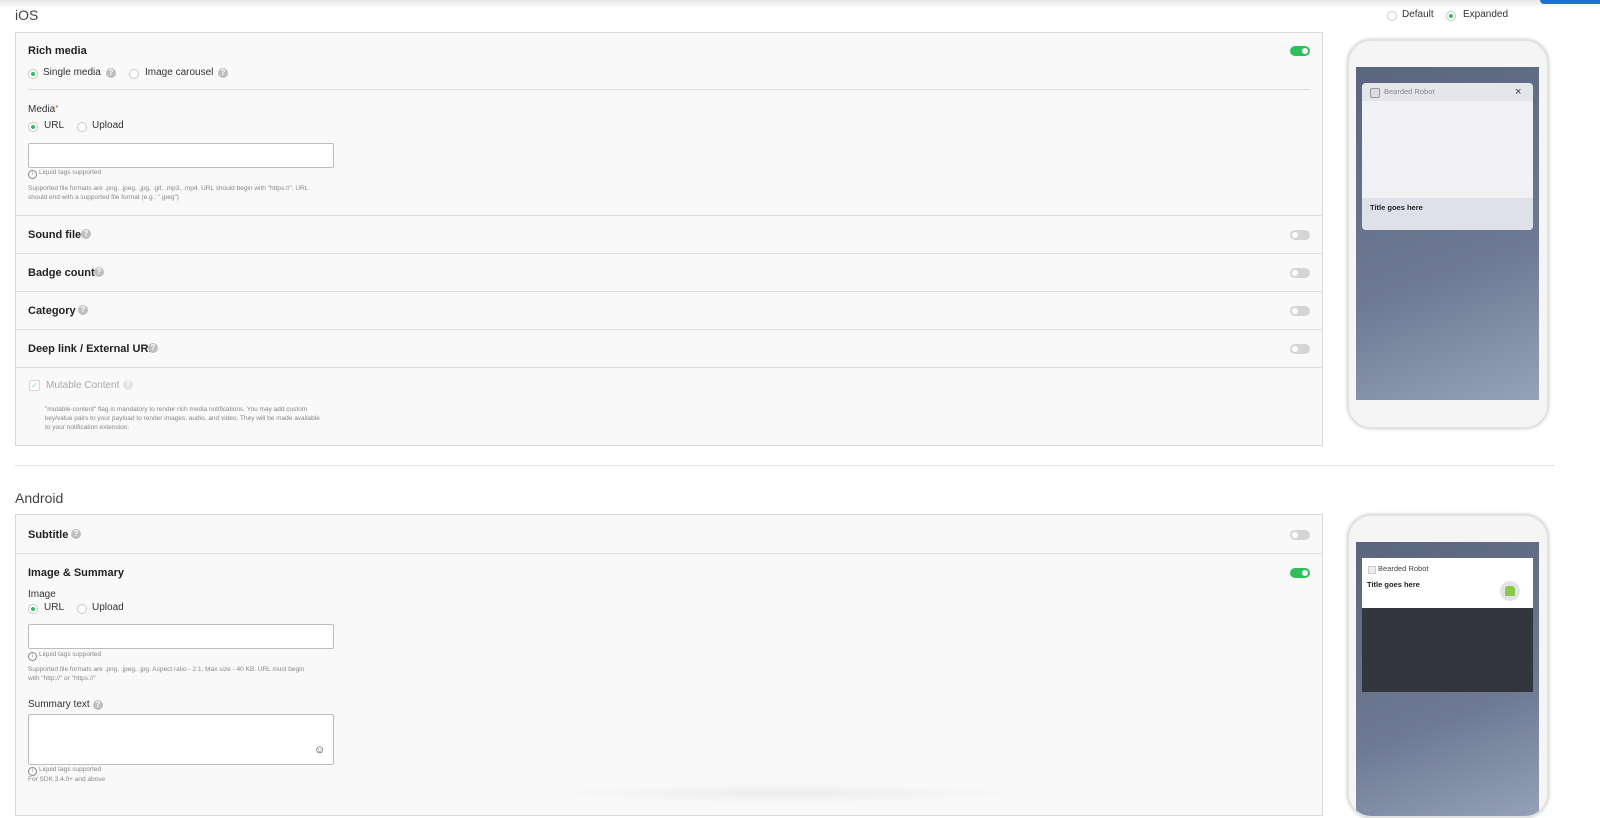  What do you see at coordinates (1396, 207) in the screenshot?
I see `ios-notification-title: Title goes here` at bounding box center [1396, 207].